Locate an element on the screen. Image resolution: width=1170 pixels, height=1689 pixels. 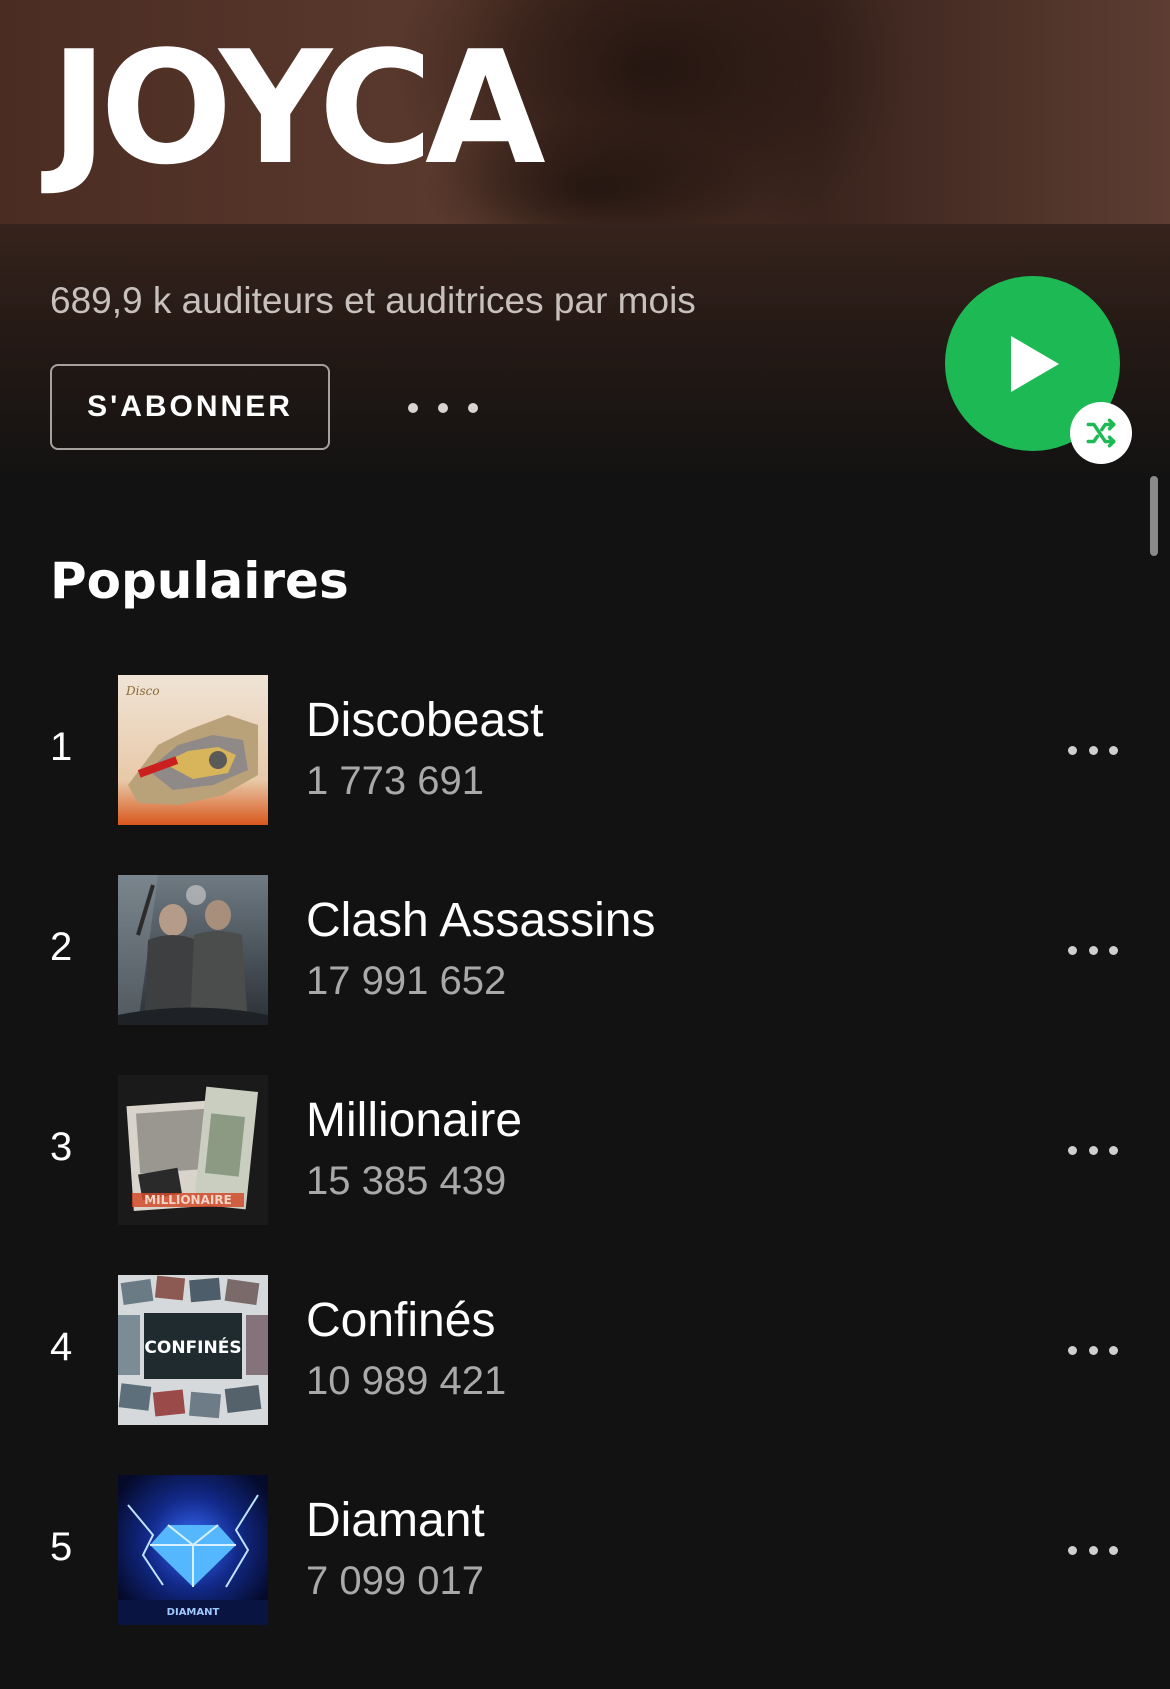
track-rank: 2 is located at coordinates (61, 947).